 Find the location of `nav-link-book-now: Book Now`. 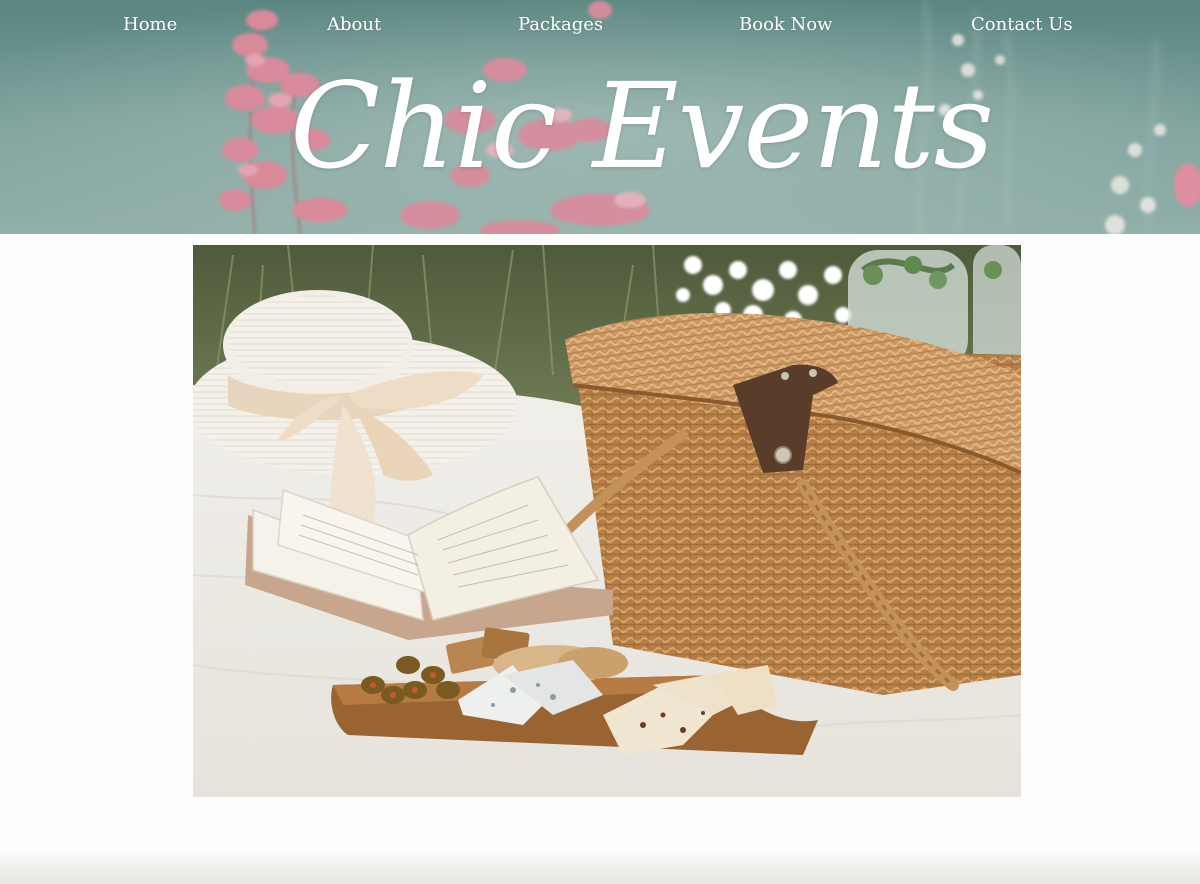

nav-link-book-now: Book Now is located at coordinates (786, 25).